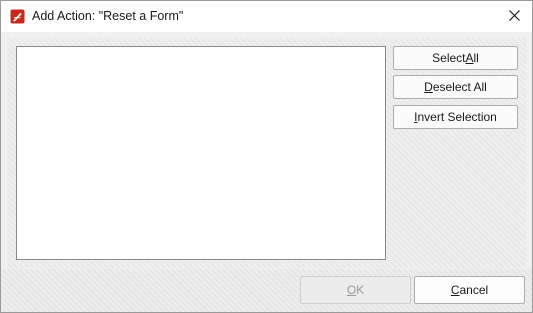 This screenshot has height=313, width=533. I want to click on select-all-button: Select All, so click(455, 58).